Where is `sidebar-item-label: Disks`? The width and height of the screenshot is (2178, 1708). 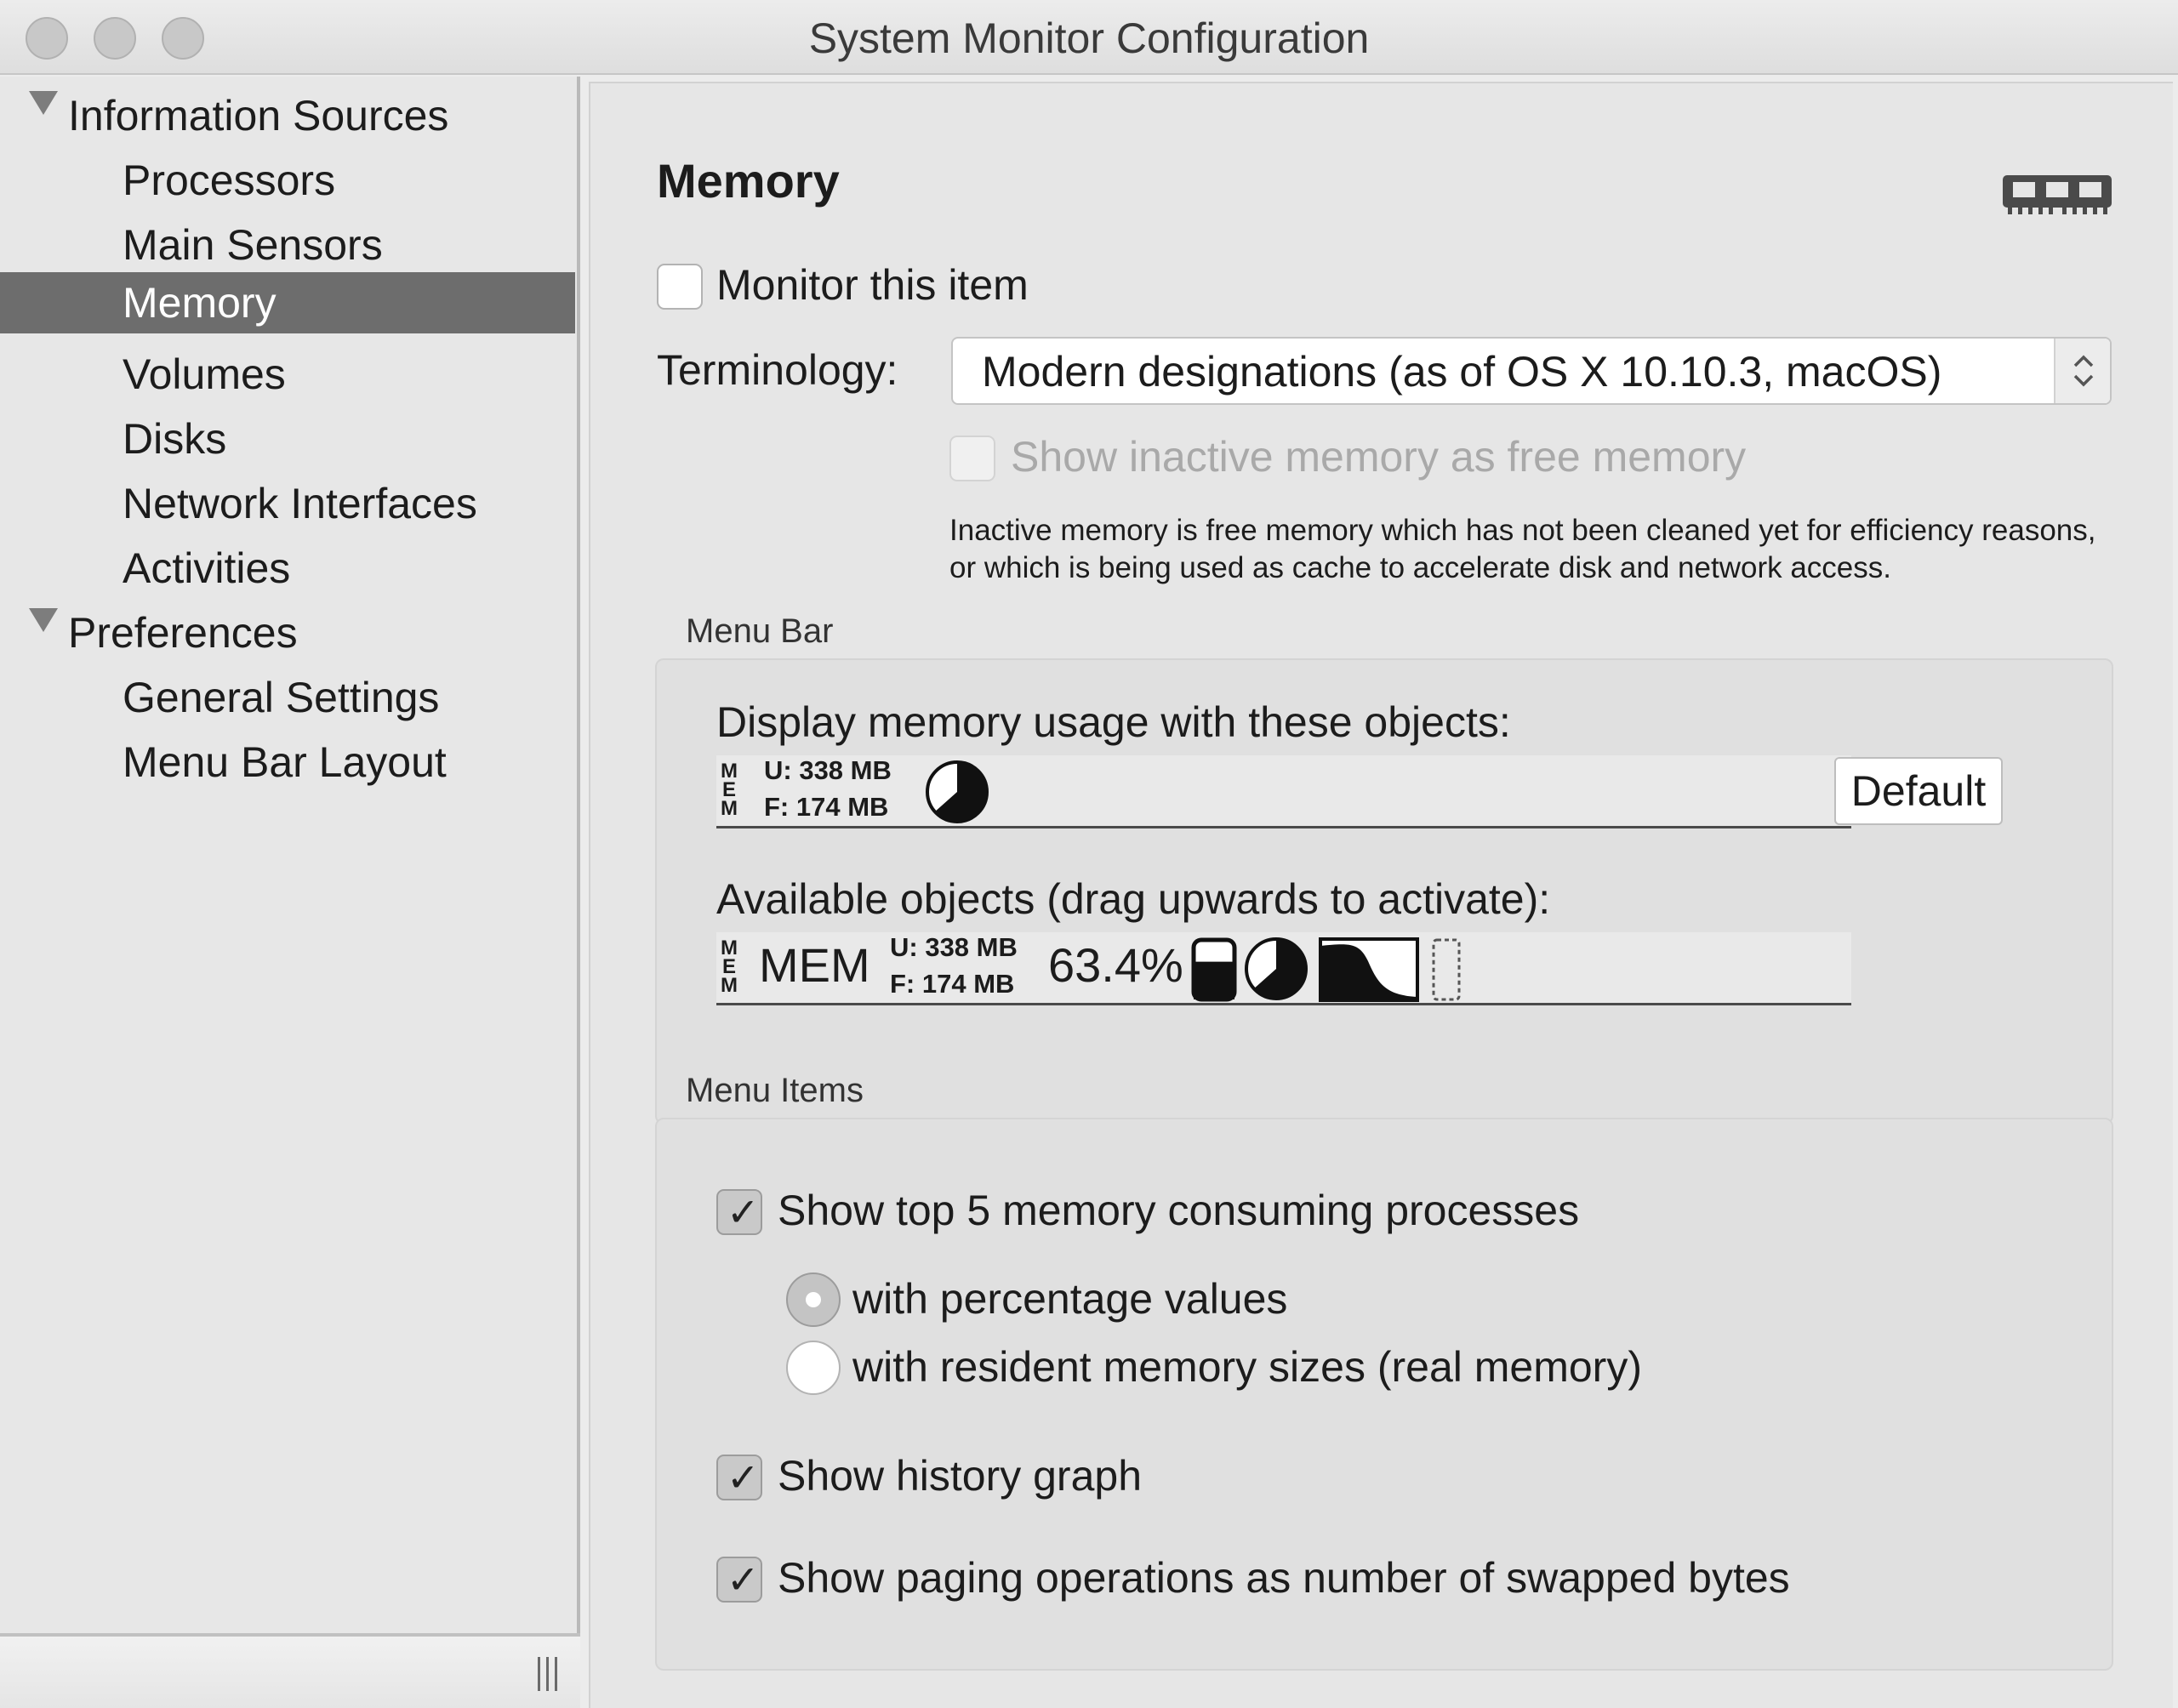
sidebar-item-label: Disks is located at coordinates (175, 439).